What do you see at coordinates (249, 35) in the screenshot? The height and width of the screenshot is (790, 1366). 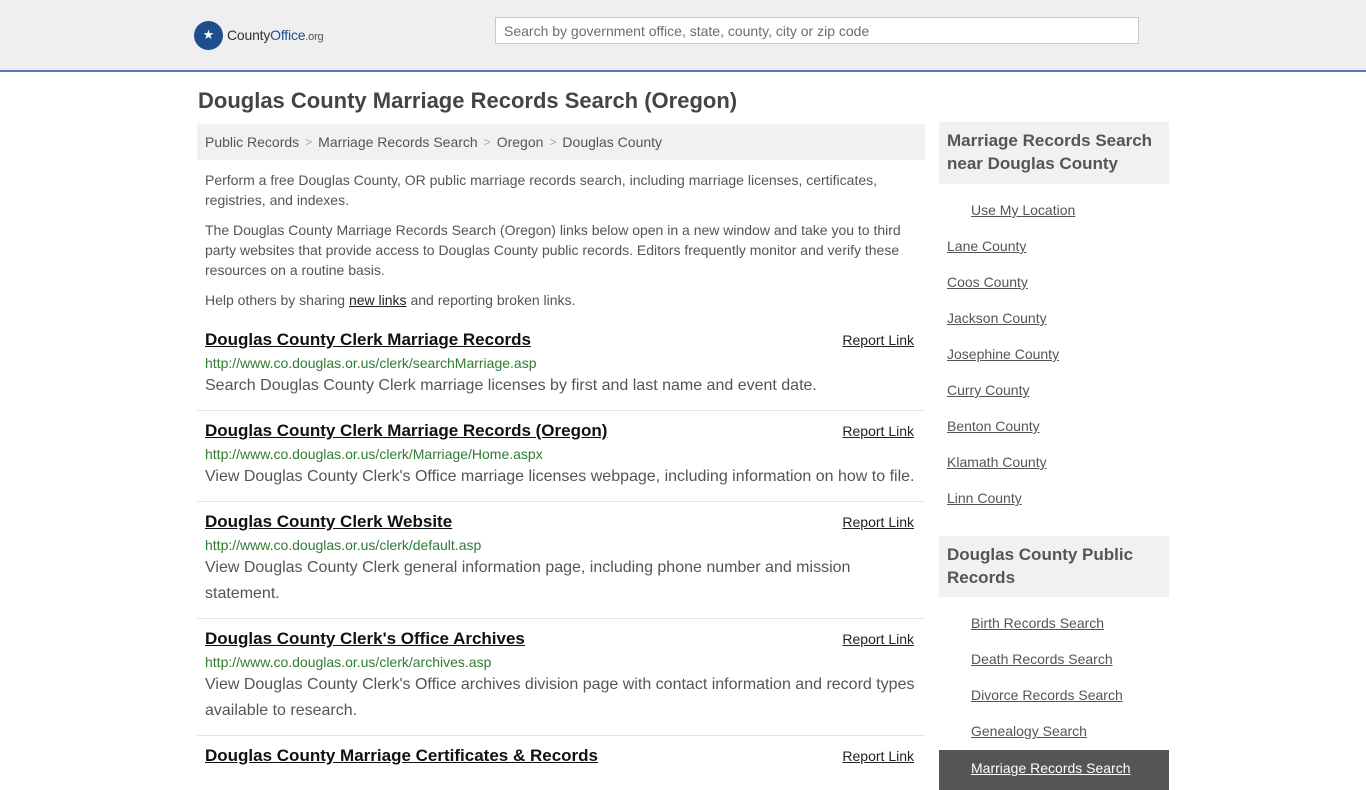 I see `logo-brand: County` at bounding box center [249, 35].